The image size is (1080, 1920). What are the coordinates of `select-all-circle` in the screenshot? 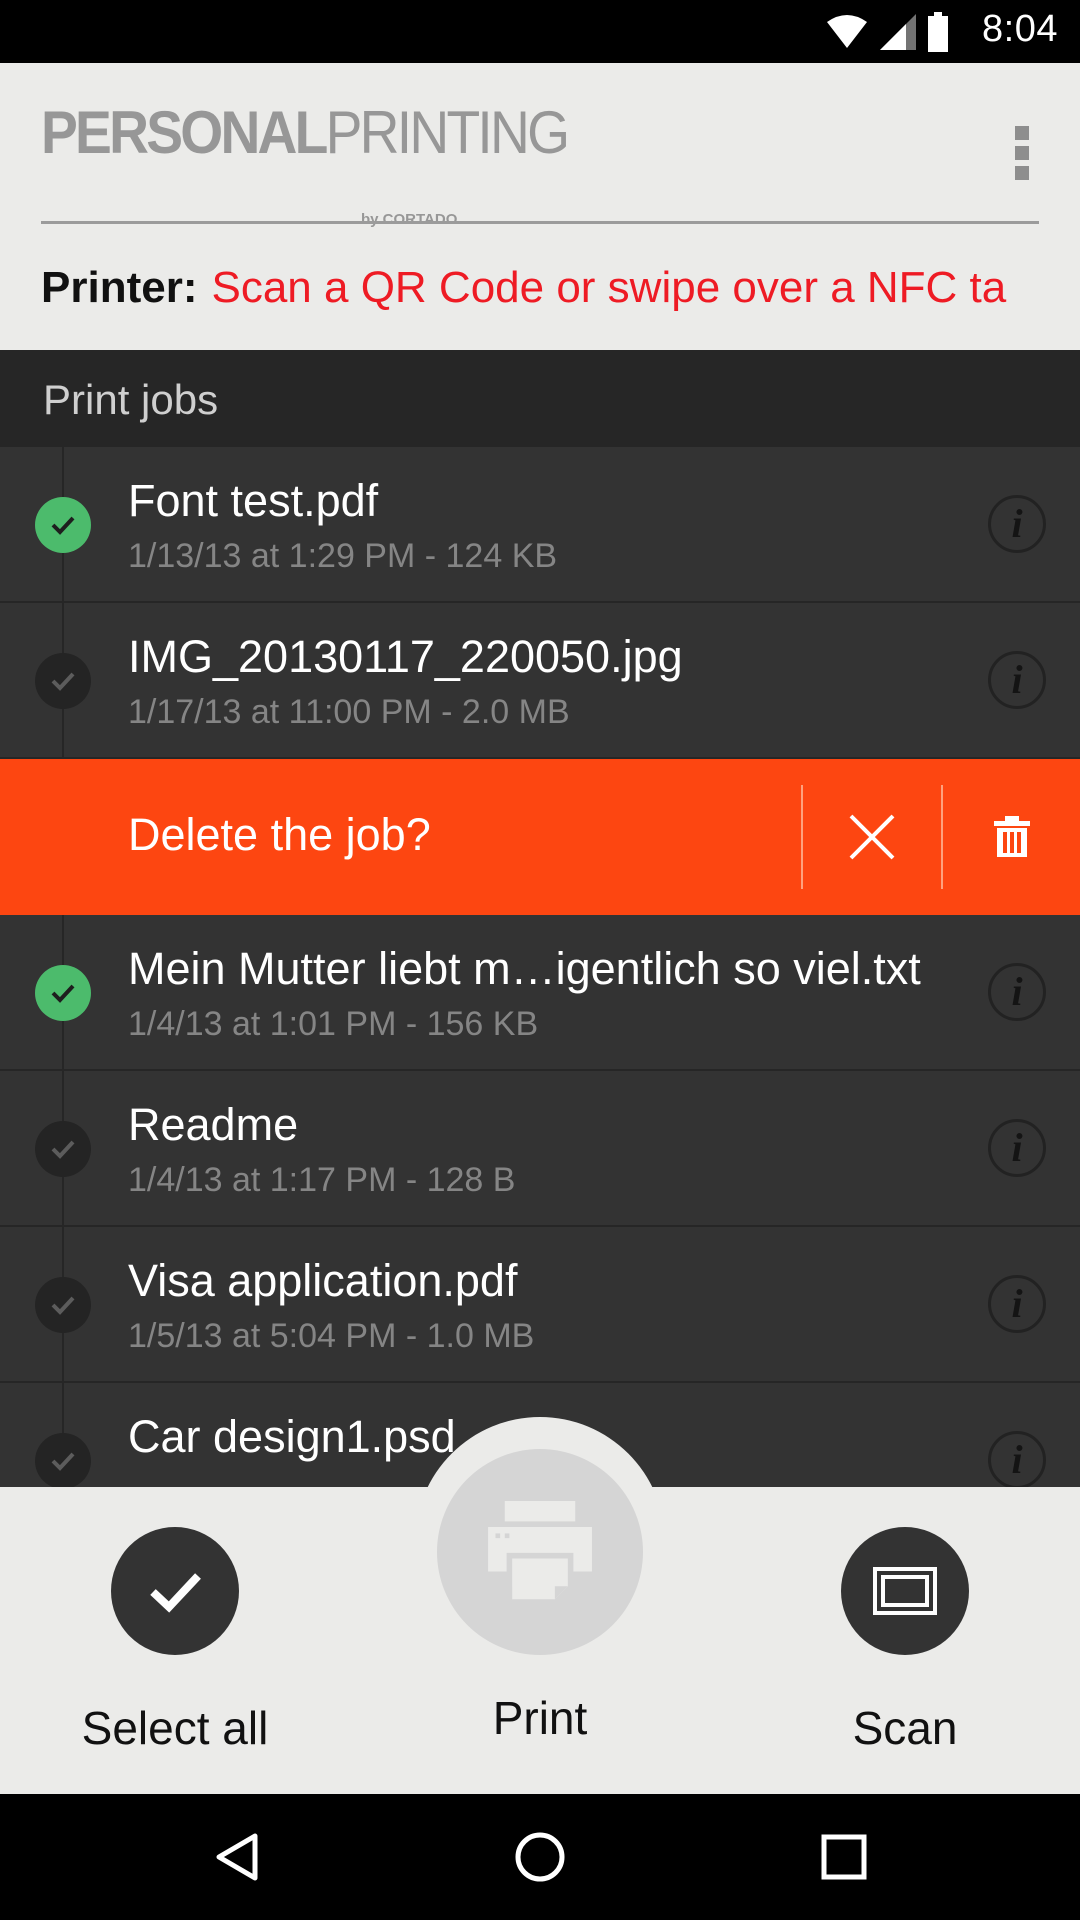 It's located at (175, 1591).